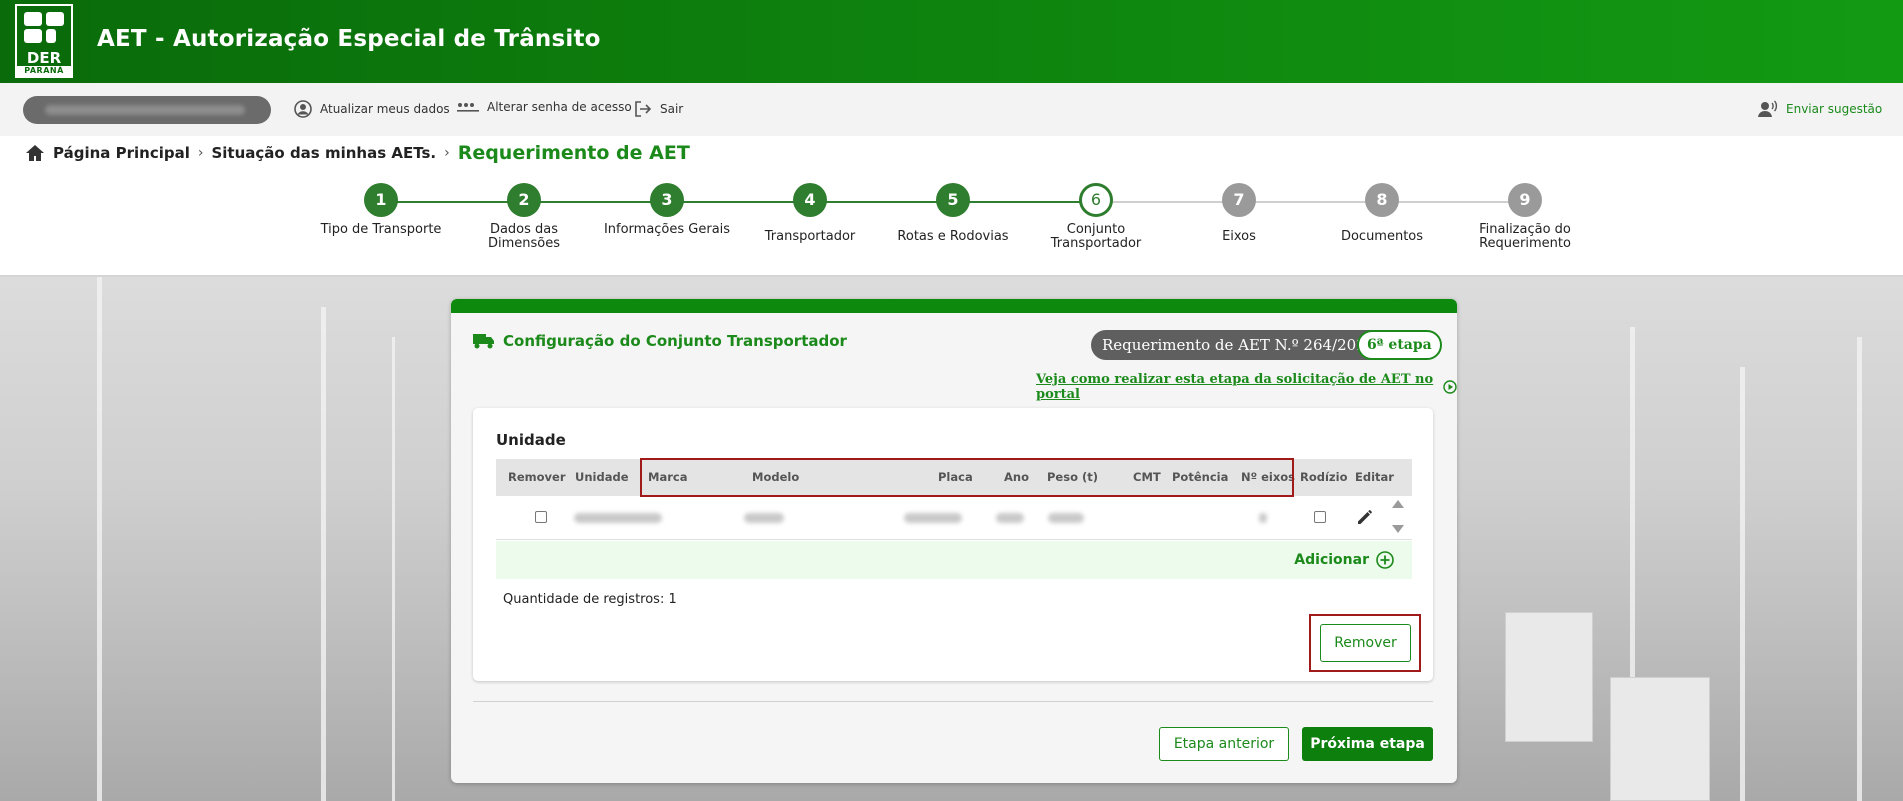  What do you see at coordinates (618, 518) in the screenshot?
I see `cell-unidade-blurred` at bounding box center [618, 518].